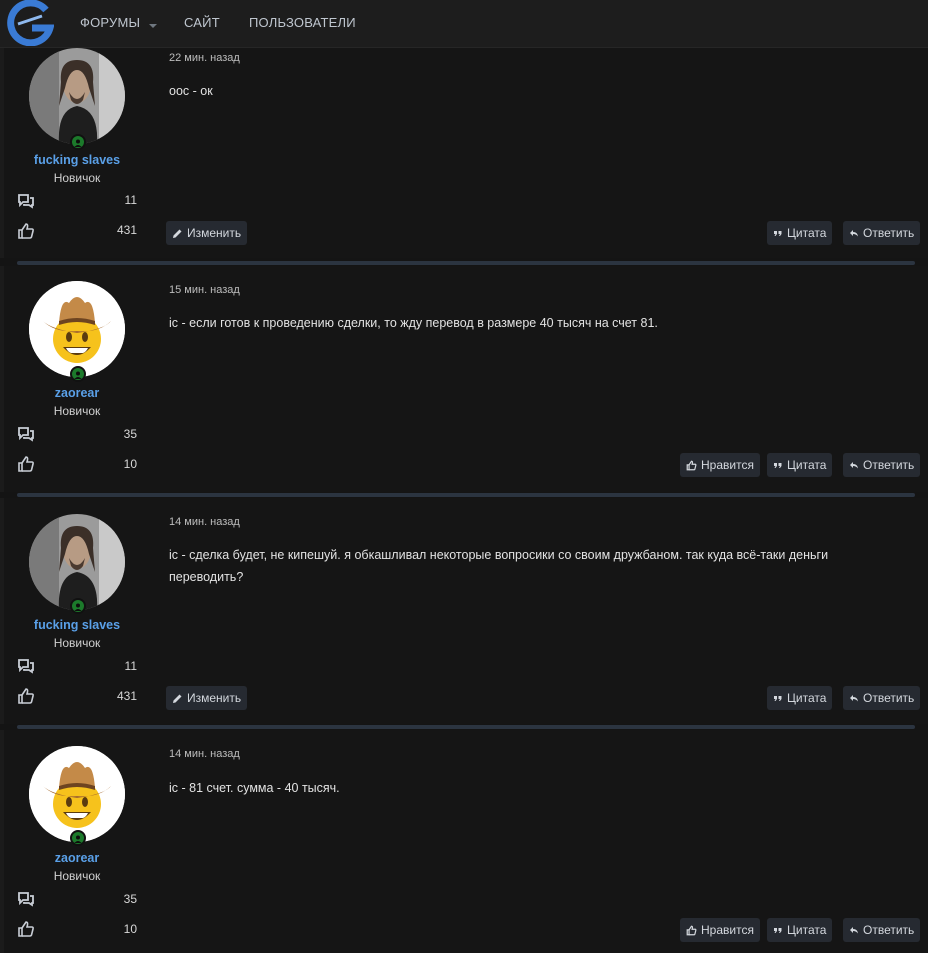 The height and width of the screenshot is (953, 928). Describe the element at coordinates (110, 23) in the screenshot. I see `nav-forums: ФОРУМЫ` at that location.